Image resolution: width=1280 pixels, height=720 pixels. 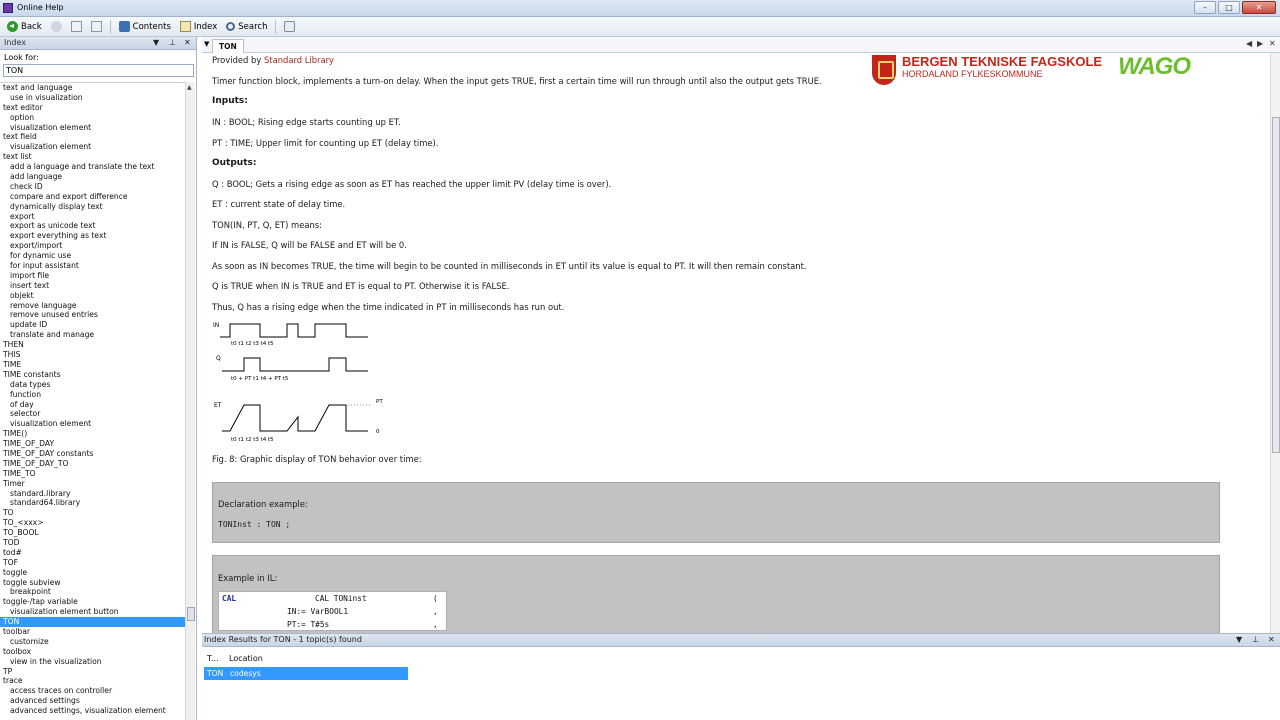 I want to click on index-entry: TOD, so click(x=92, y=543).